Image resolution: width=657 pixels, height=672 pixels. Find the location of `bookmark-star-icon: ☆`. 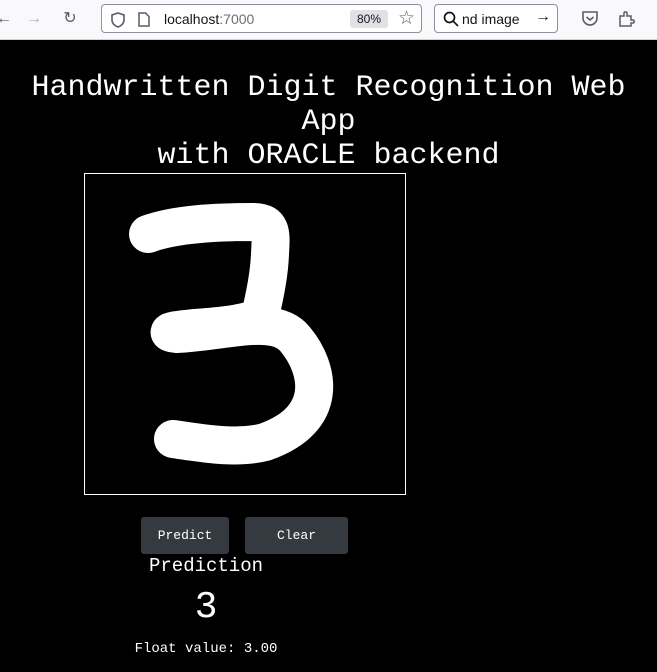

bookmark-star-icon: ☆ is located at coordinates (406, 18).